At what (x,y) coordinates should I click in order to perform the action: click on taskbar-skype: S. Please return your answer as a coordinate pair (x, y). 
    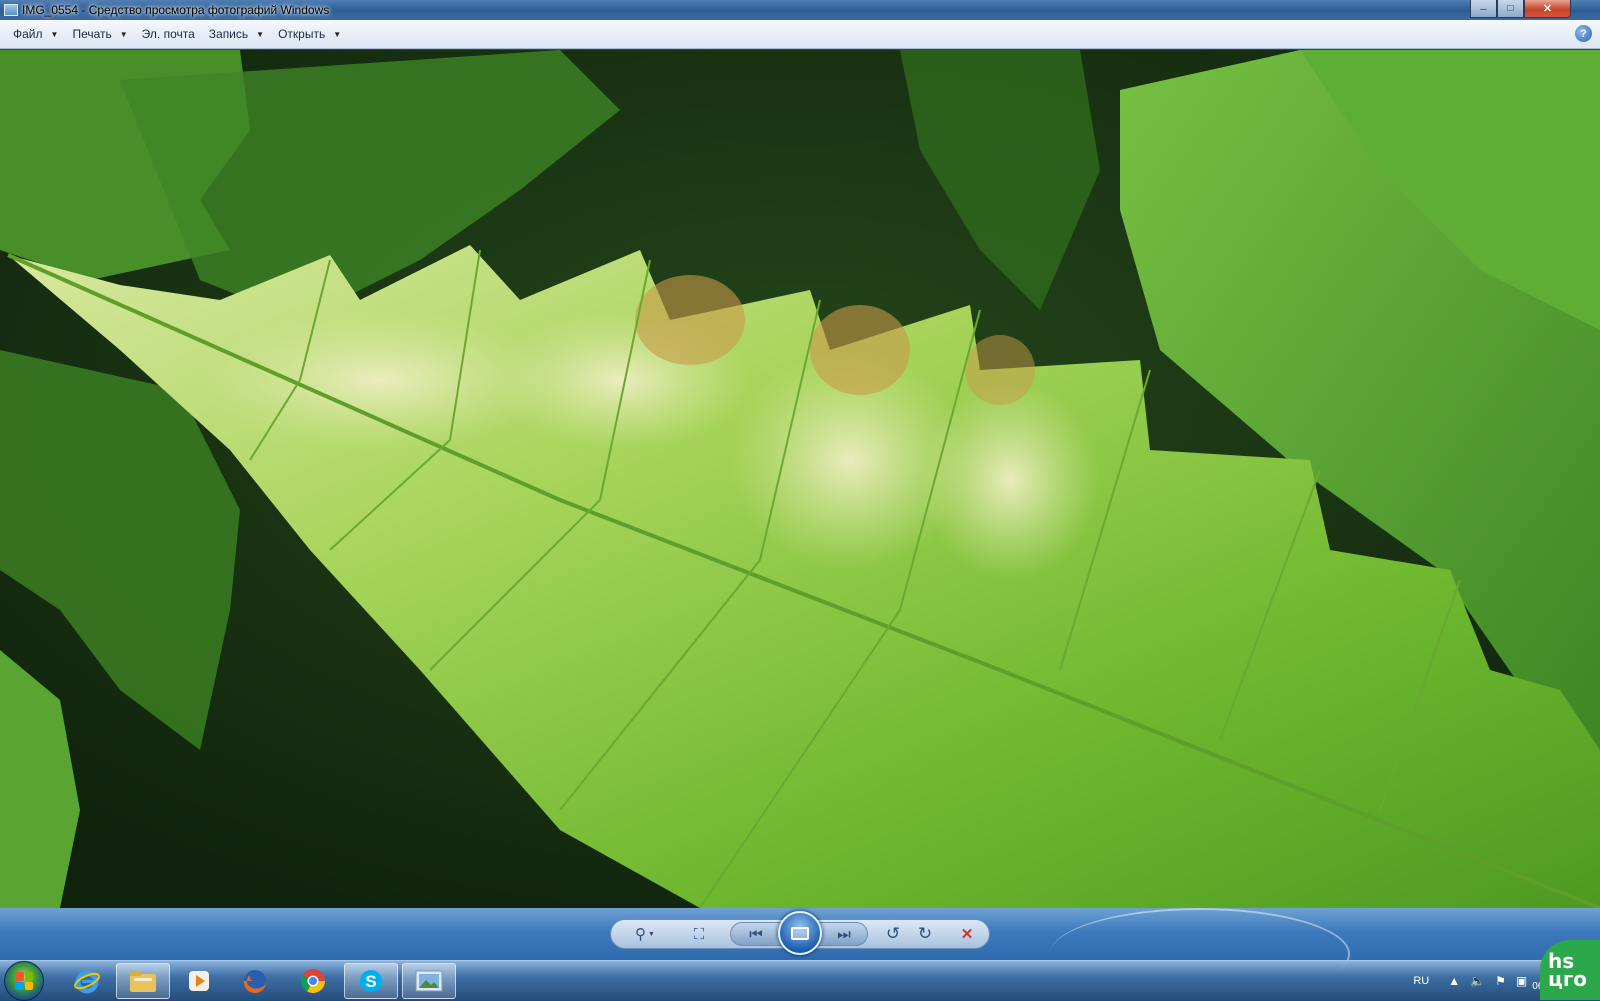
    Looking at the image, I should click on (371, 981).